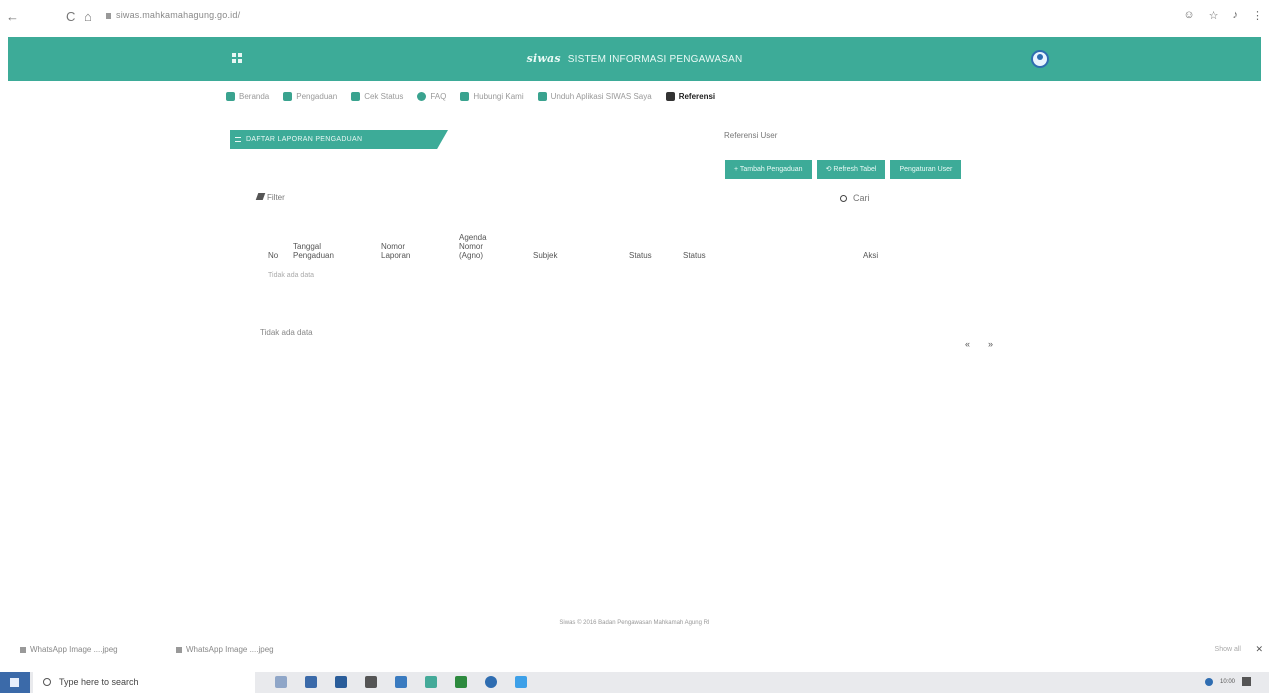 The width and height of the screenshot is (1269, 693). I want to click on empty-row-text: Tidak ada data, so click(291, 275).